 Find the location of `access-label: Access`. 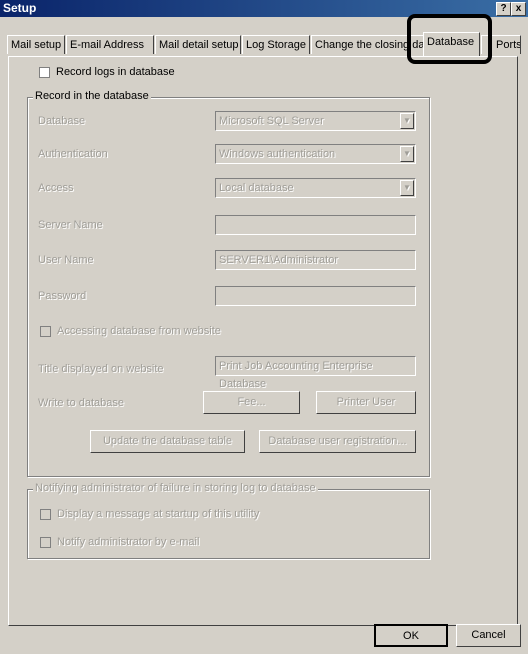

access-label: Access is located at coordinates (56, 188).